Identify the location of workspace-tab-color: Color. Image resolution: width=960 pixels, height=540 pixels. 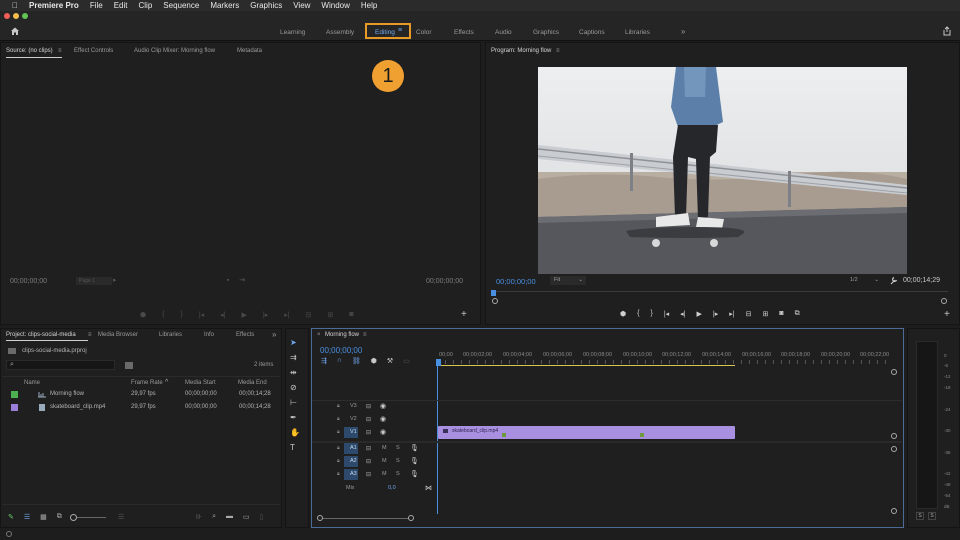
(424, 32).